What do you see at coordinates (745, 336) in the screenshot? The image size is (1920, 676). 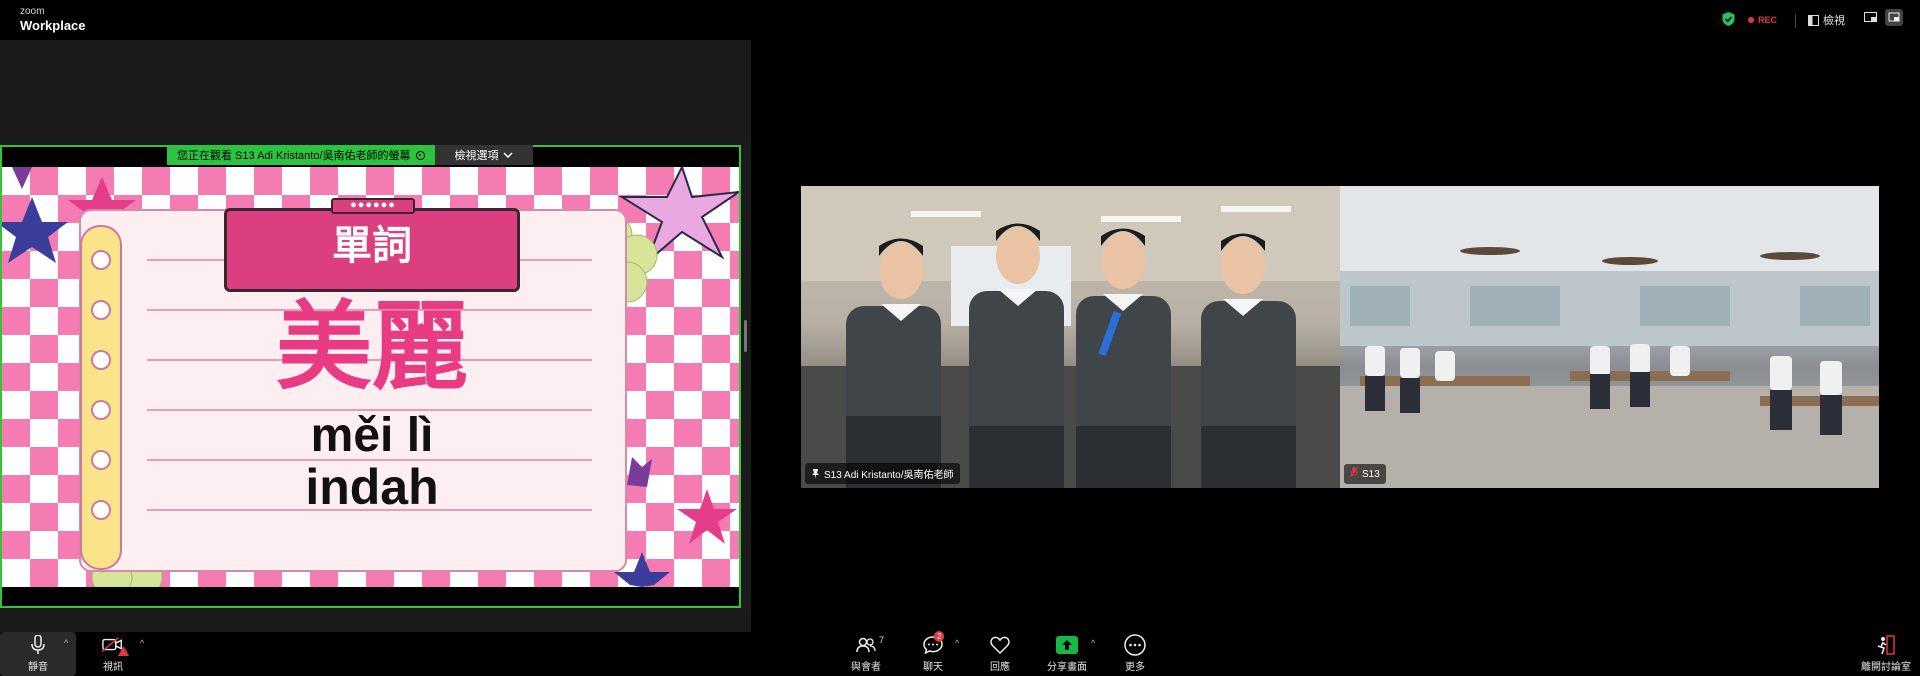 I see `split-resize-handle` at bounding box center [745, 336].